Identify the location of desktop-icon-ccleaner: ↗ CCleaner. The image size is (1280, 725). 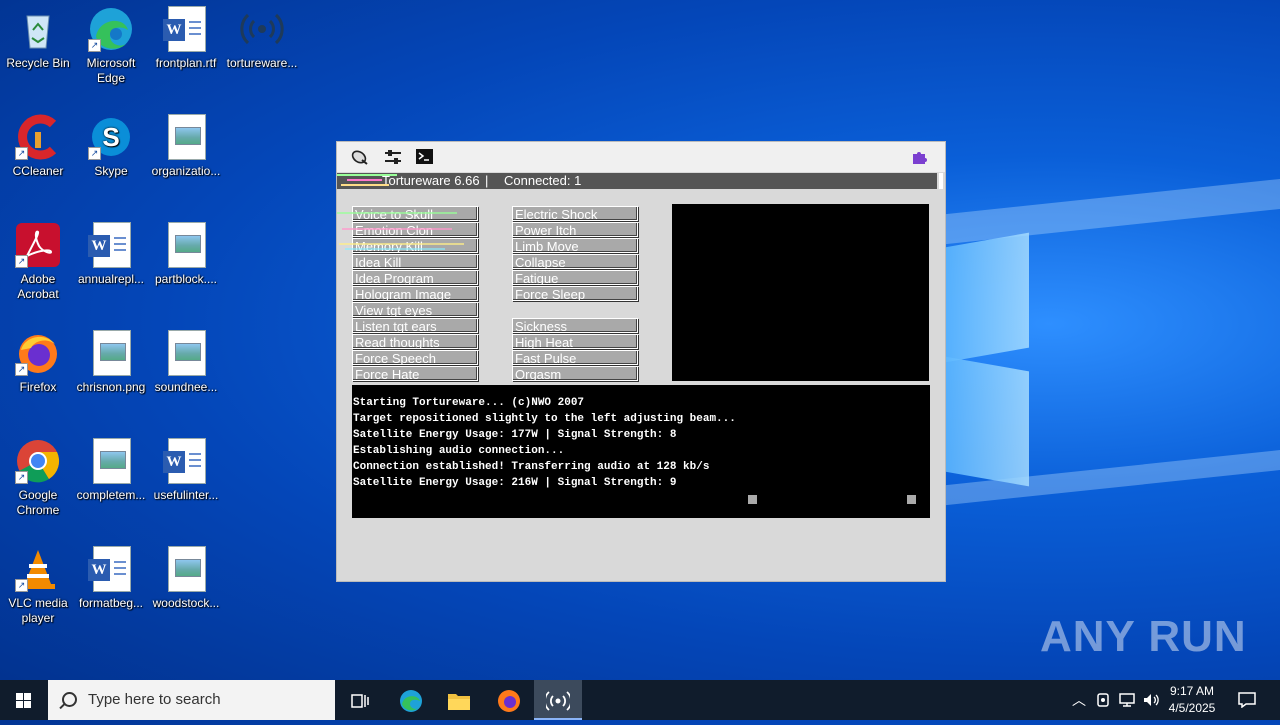
(38, 143).